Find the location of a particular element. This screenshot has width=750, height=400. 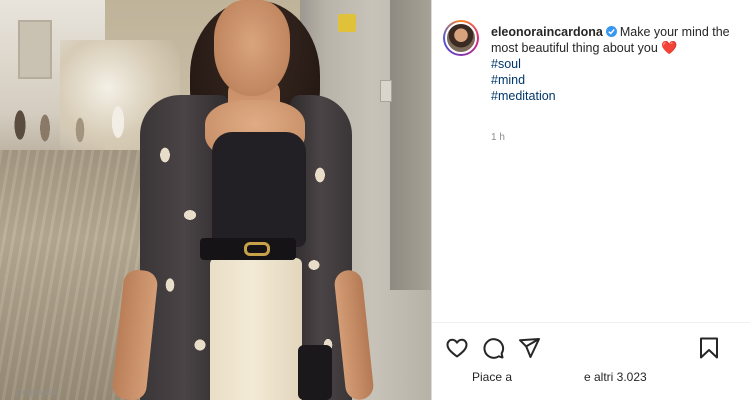

photo-belt-buckle is located at coordinates (257, 249).